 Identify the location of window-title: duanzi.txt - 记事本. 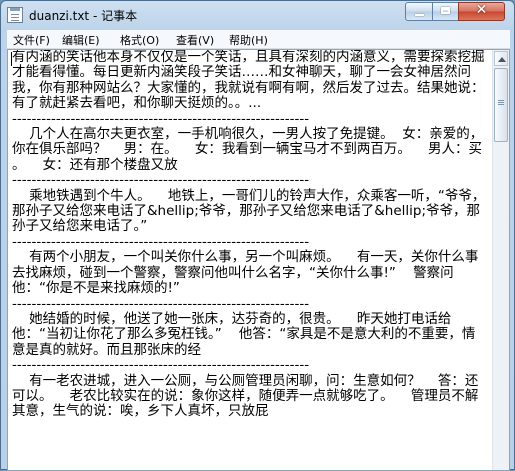
(83, 16).